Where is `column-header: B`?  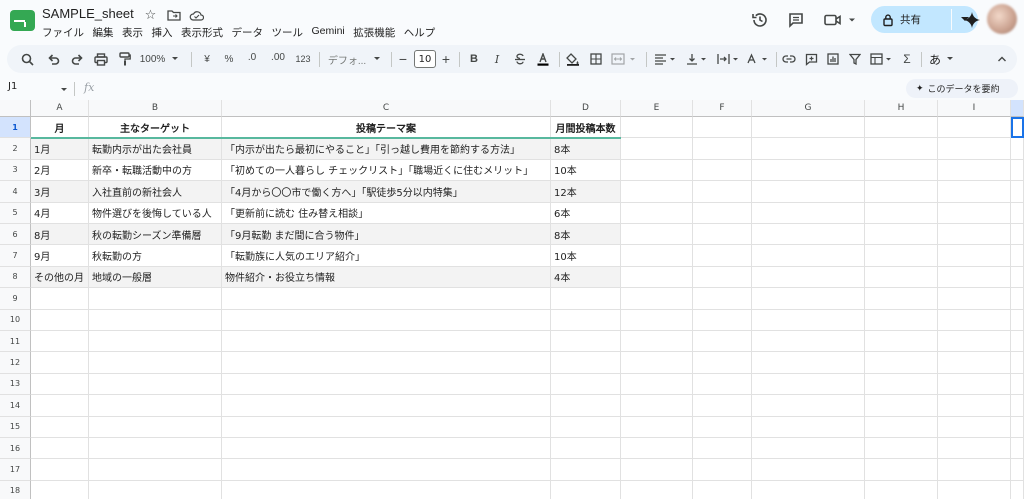
column-header: B is located at coordinates (155, 108).